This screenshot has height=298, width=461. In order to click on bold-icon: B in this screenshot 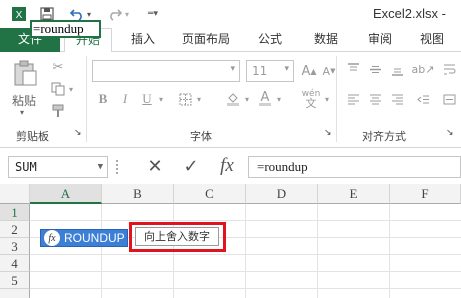, I will do `click(103, 99)`.